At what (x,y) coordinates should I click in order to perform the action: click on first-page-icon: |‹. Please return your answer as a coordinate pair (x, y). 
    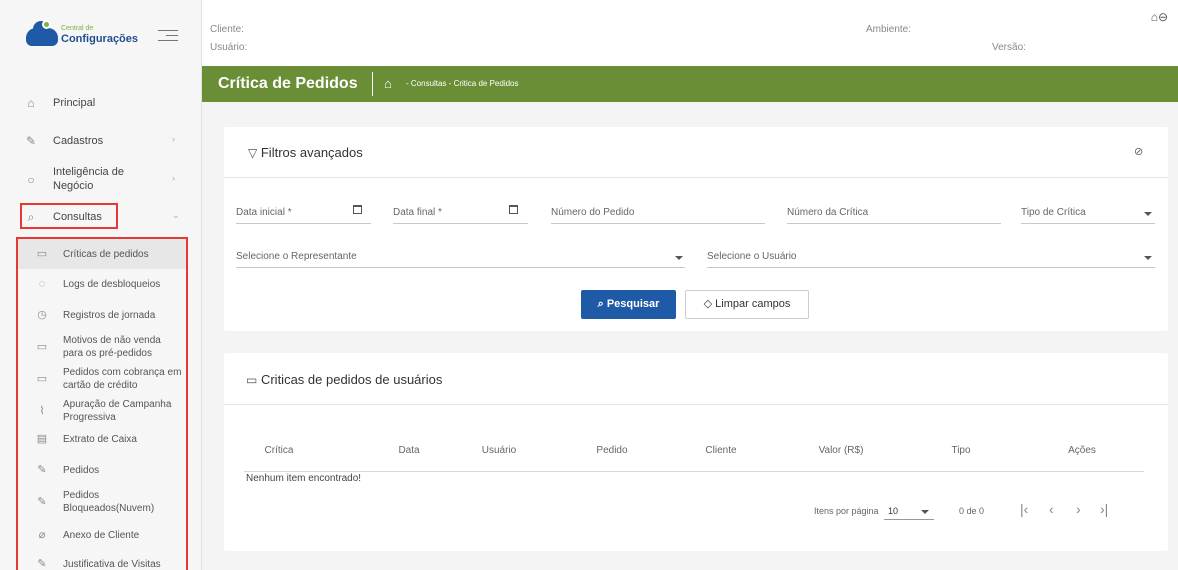
    Looking at the image, I should click on (1024, 509).